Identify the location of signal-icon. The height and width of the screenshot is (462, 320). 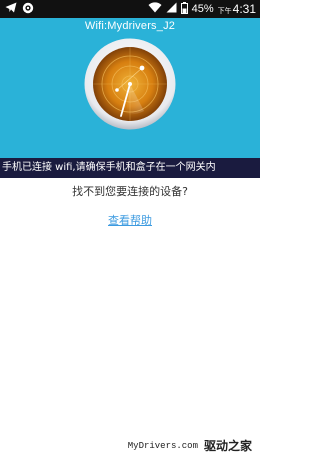
(171, 9).